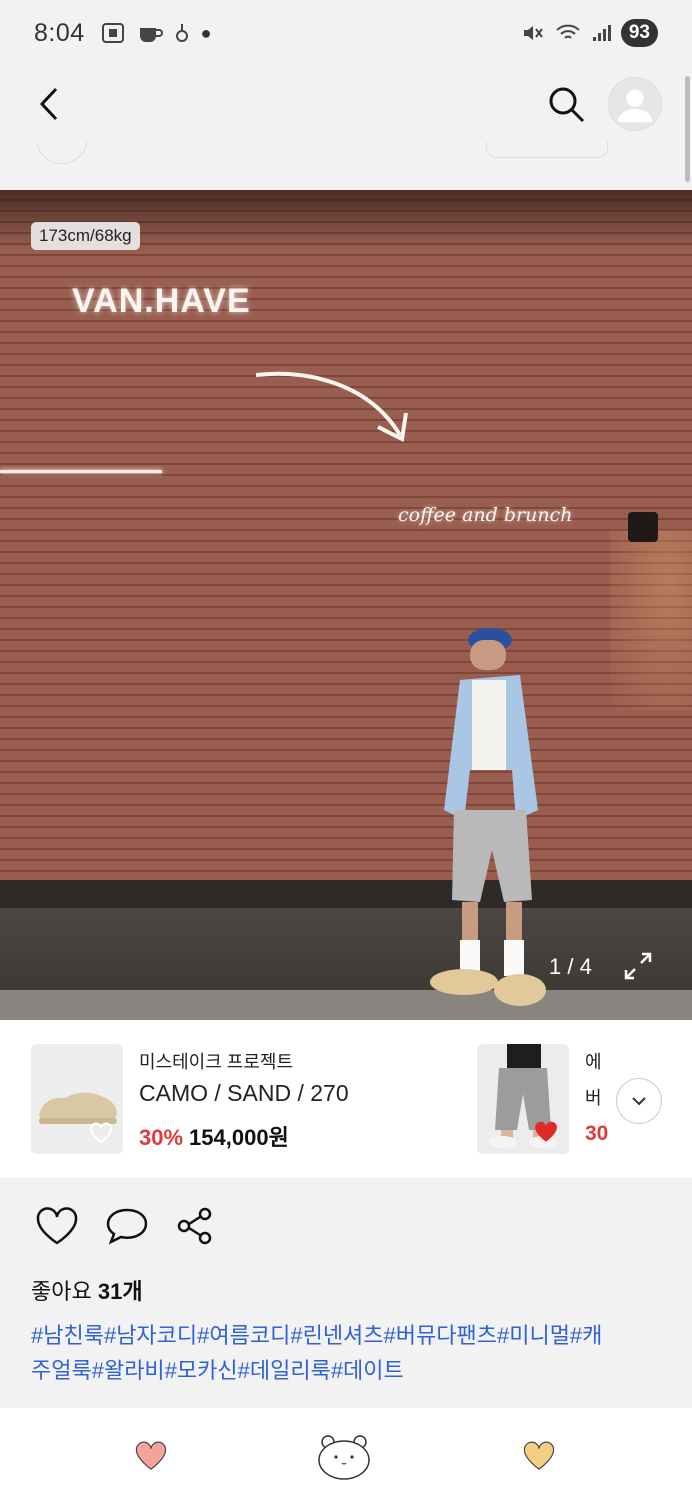 This screenshot has height=1500, width=692. I want to click on expand-products-button, so click(639, 1101).